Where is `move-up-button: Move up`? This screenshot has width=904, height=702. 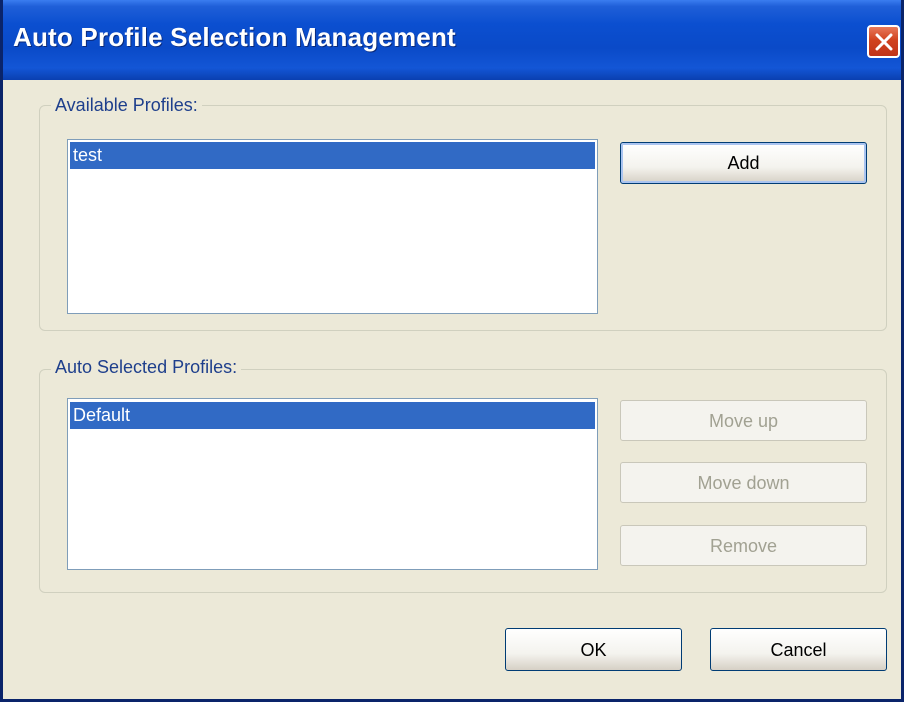 move-up-button: Move up is located at coordinates (743, 420).